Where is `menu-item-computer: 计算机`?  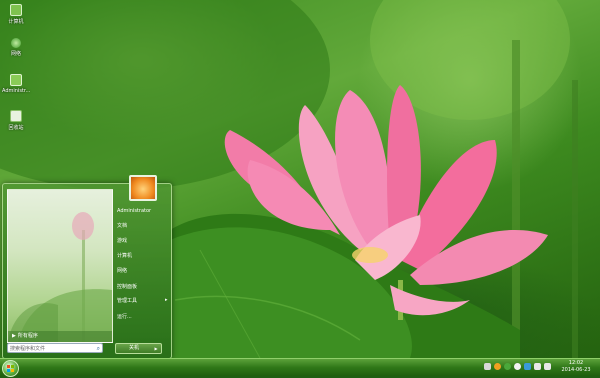 menu-item-computer: 计算机 is located at coordinates (124, 255).